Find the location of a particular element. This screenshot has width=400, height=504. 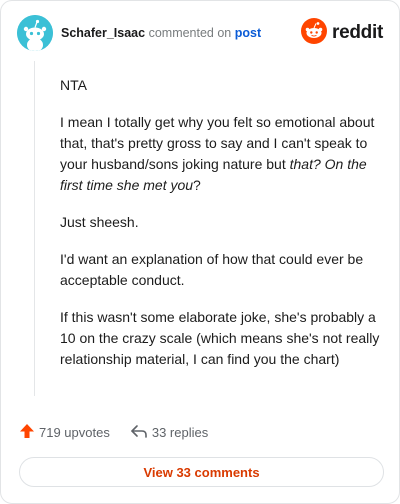

upvote-button: 719 upvotes is located at coordinates (64, 432).